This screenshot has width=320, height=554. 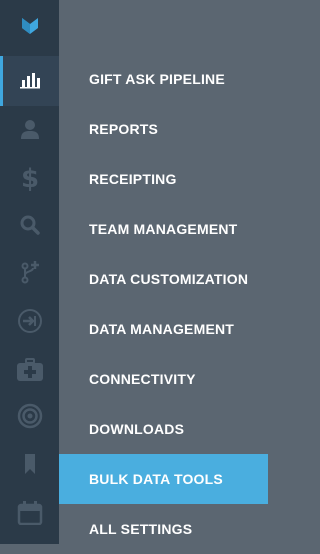 I want to click on menu-item-reports: REPORTS, so click(x=163, y=129).